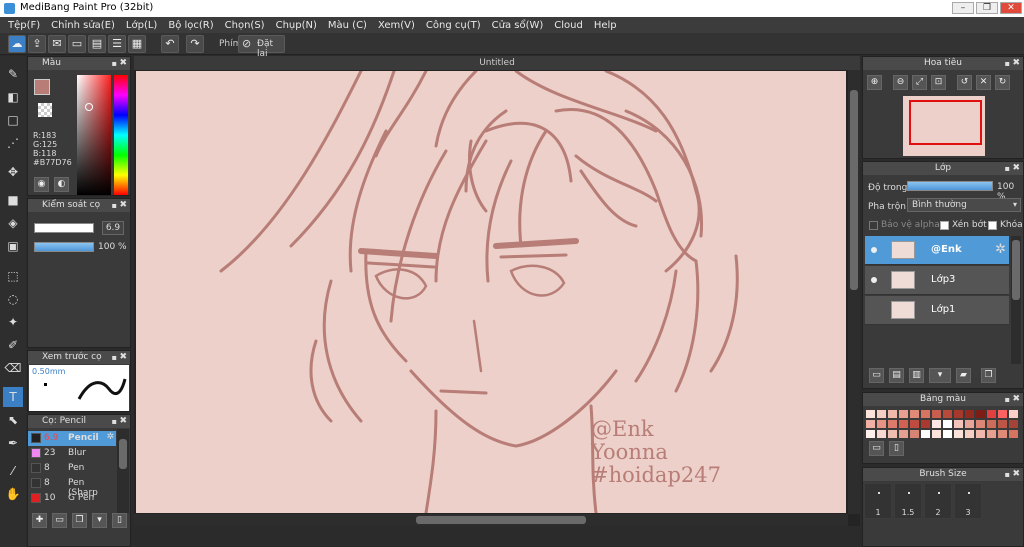 The image size is (1024, 547). I want to click on hand-tool-icon: ✋, so click(13, 494).